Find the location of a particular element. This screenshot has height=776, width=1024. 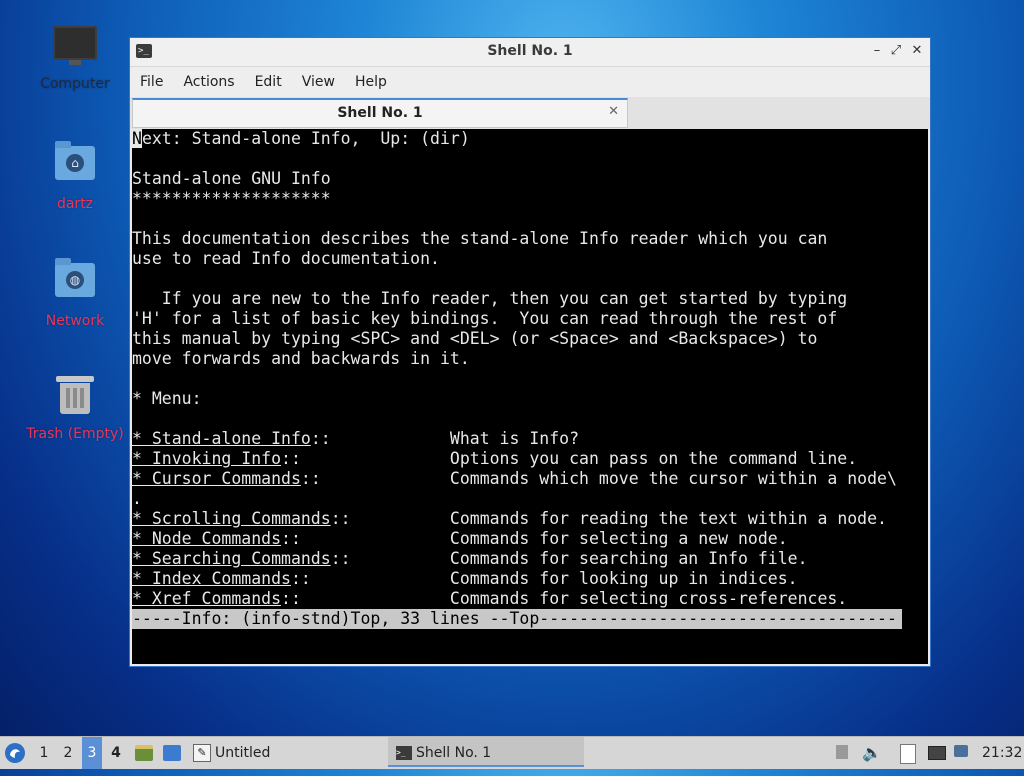

terminal-line: use to read Info documentation. is located at coordinates (286, 258).